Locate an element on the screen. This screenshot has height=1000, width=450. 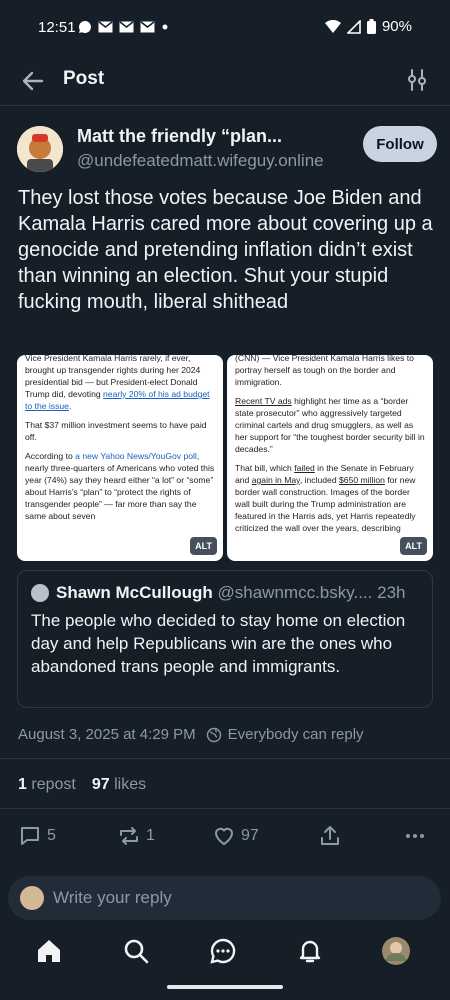
status-right: 90% is located at coordinates (368, 26).